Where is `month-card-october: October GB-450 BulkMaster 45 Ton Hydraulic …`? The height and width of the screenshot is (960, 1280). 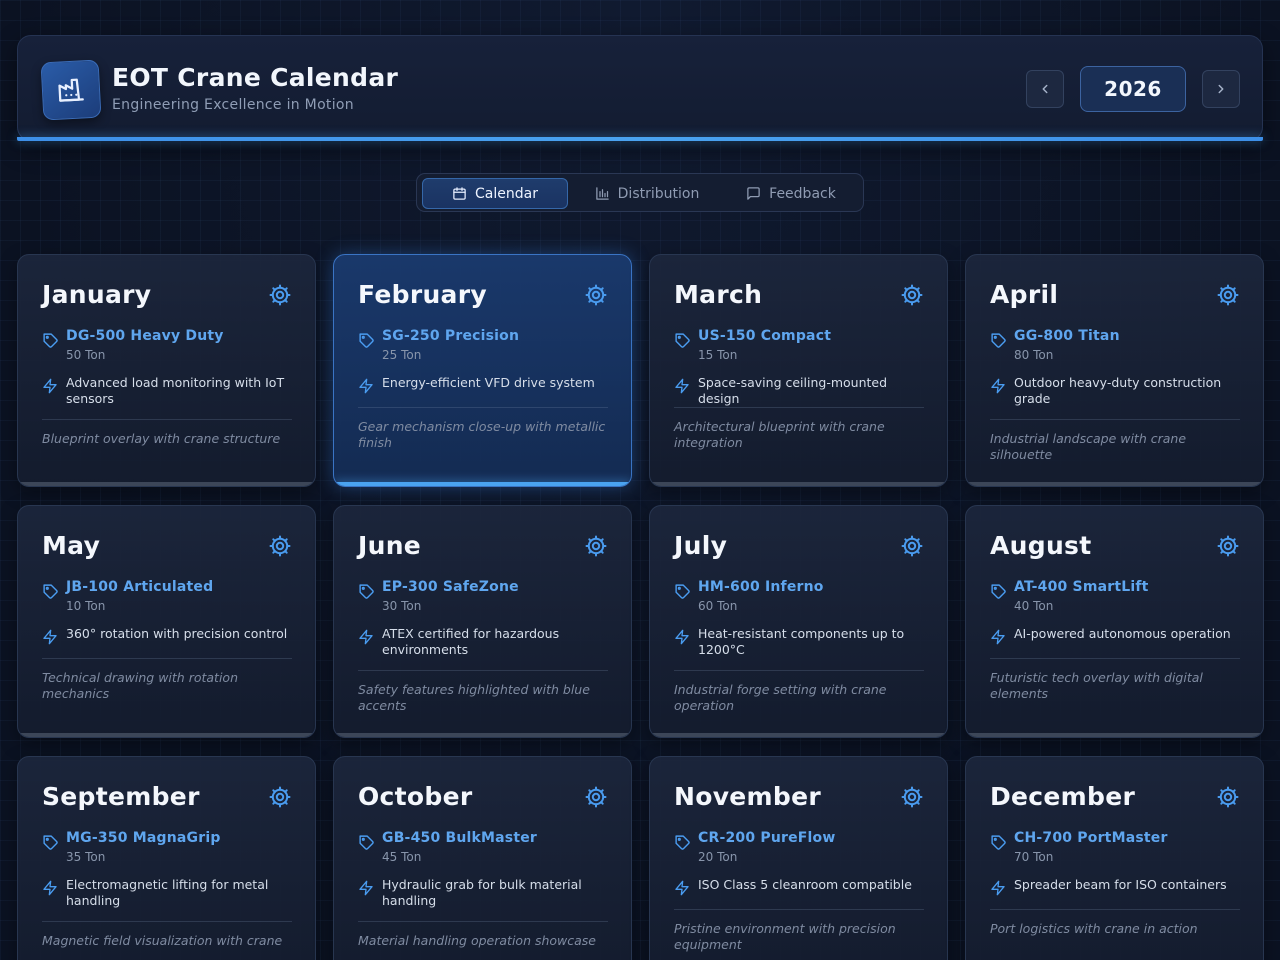
month-card-october: October GB-450 BulkMaster 45 Ton Hydraulic … is located at coordinates (482, 858).